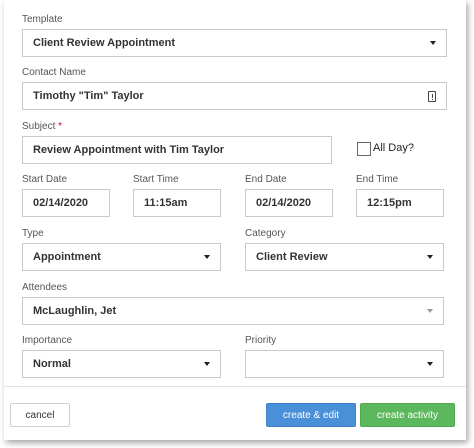 The height and width of the screenshot is (448, 474). I want to click on subject-label-text: Subject, so click(39, 126).